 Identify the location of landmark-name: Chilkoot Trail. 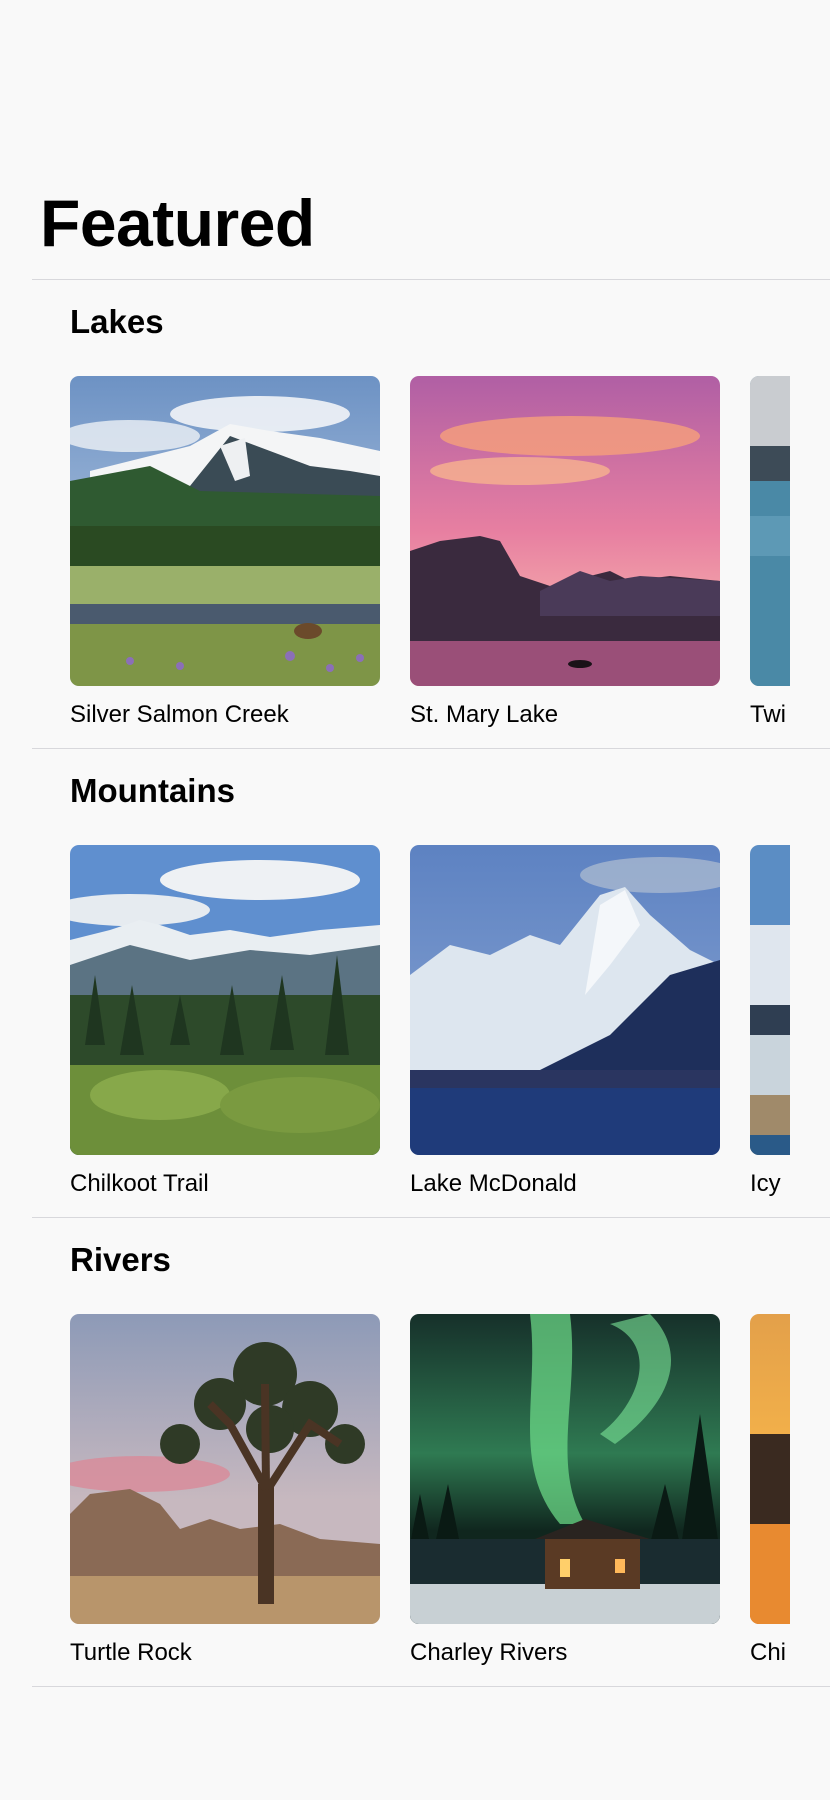
(139, 1183).